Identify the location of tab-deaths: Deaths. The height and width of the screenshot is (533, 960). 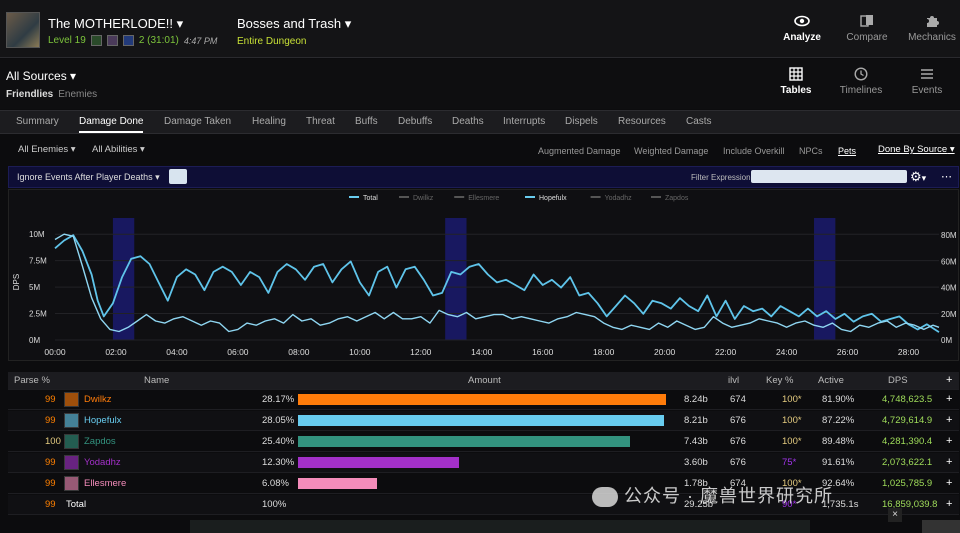
(468, 121).